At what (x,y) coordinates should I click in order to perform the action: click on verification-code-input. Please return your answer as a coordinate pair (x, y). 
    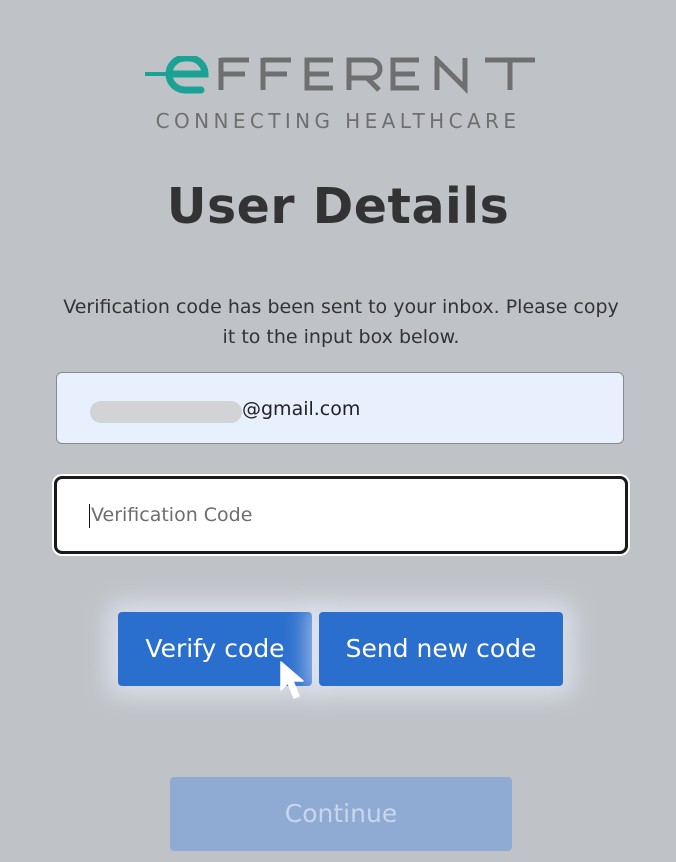
    Looking at the image, I should click on (341, 515).